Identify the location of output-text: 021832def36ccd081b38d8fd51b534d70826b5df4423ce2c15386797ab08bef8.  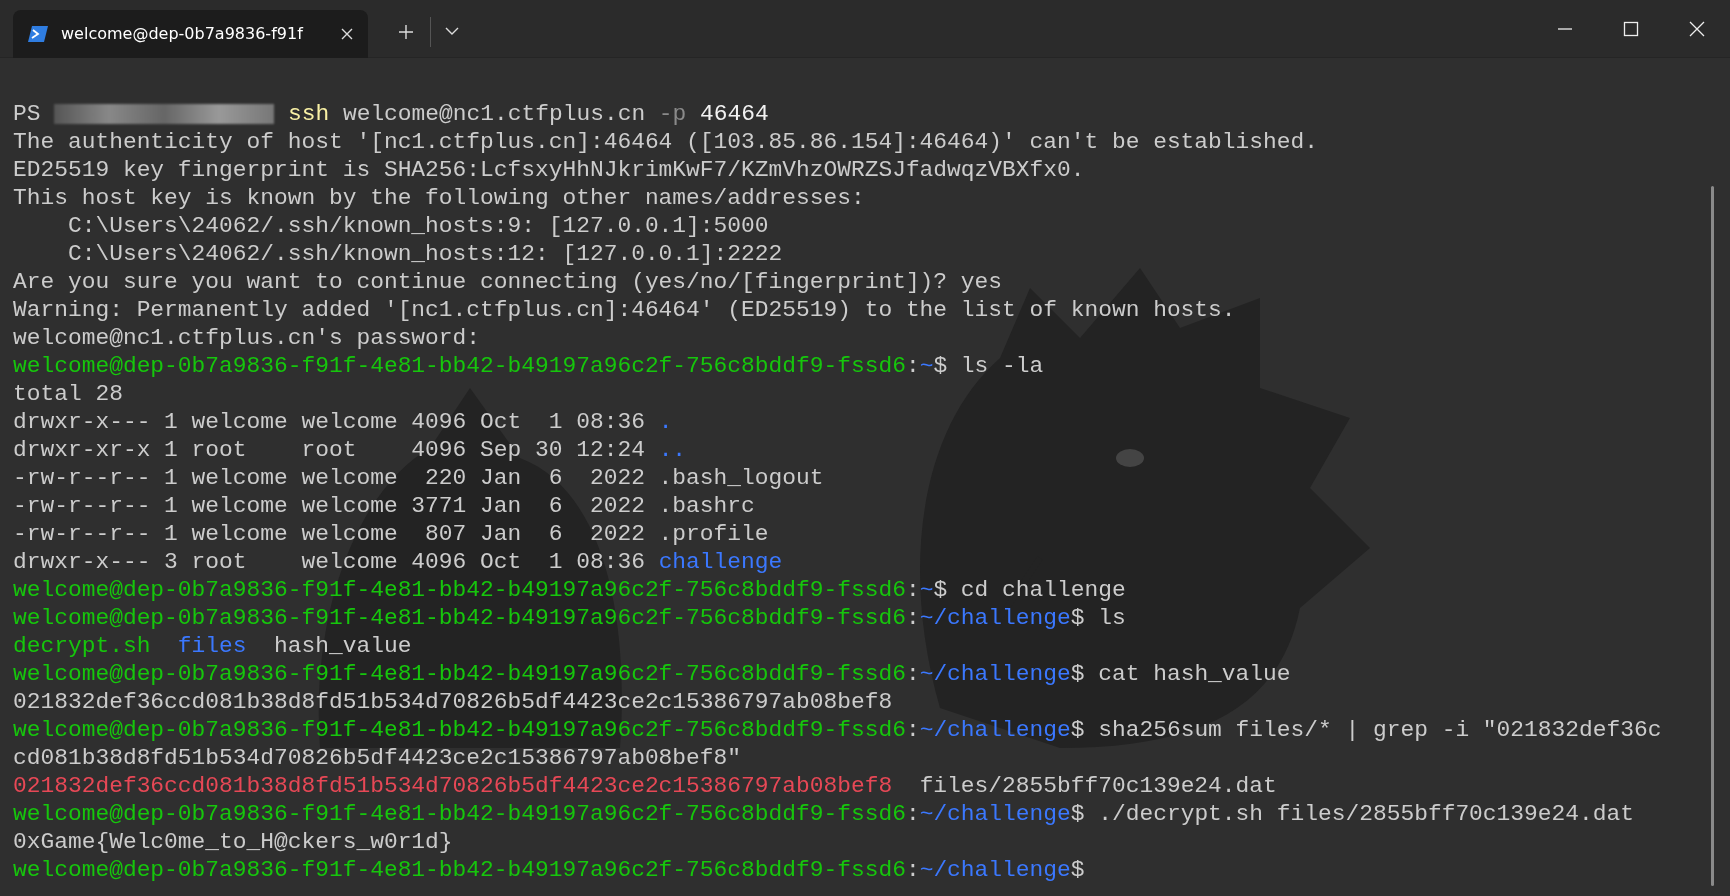
(453, 702).